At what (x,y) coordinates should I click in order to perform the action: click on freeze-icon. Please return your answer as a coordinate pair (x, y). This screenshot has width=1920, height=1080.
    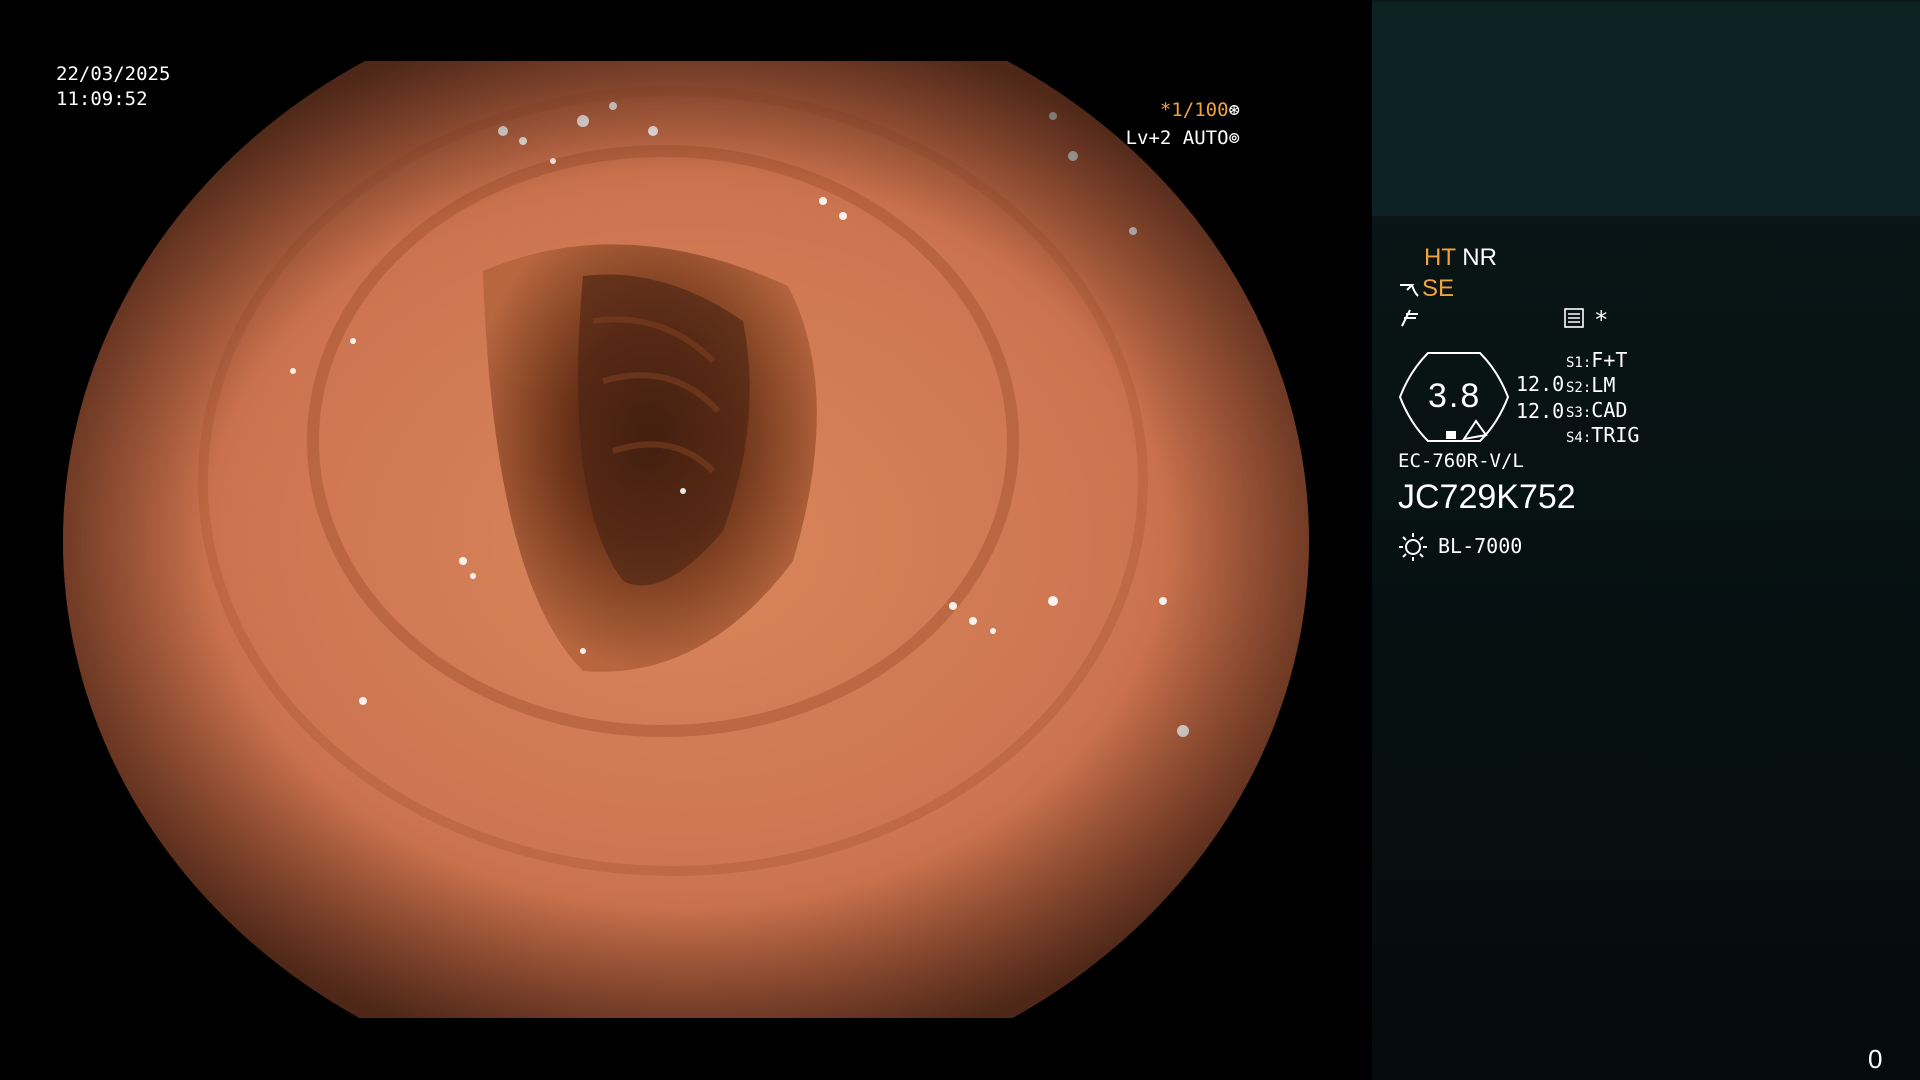
    Looking at the image, I should click on (1410, 320).